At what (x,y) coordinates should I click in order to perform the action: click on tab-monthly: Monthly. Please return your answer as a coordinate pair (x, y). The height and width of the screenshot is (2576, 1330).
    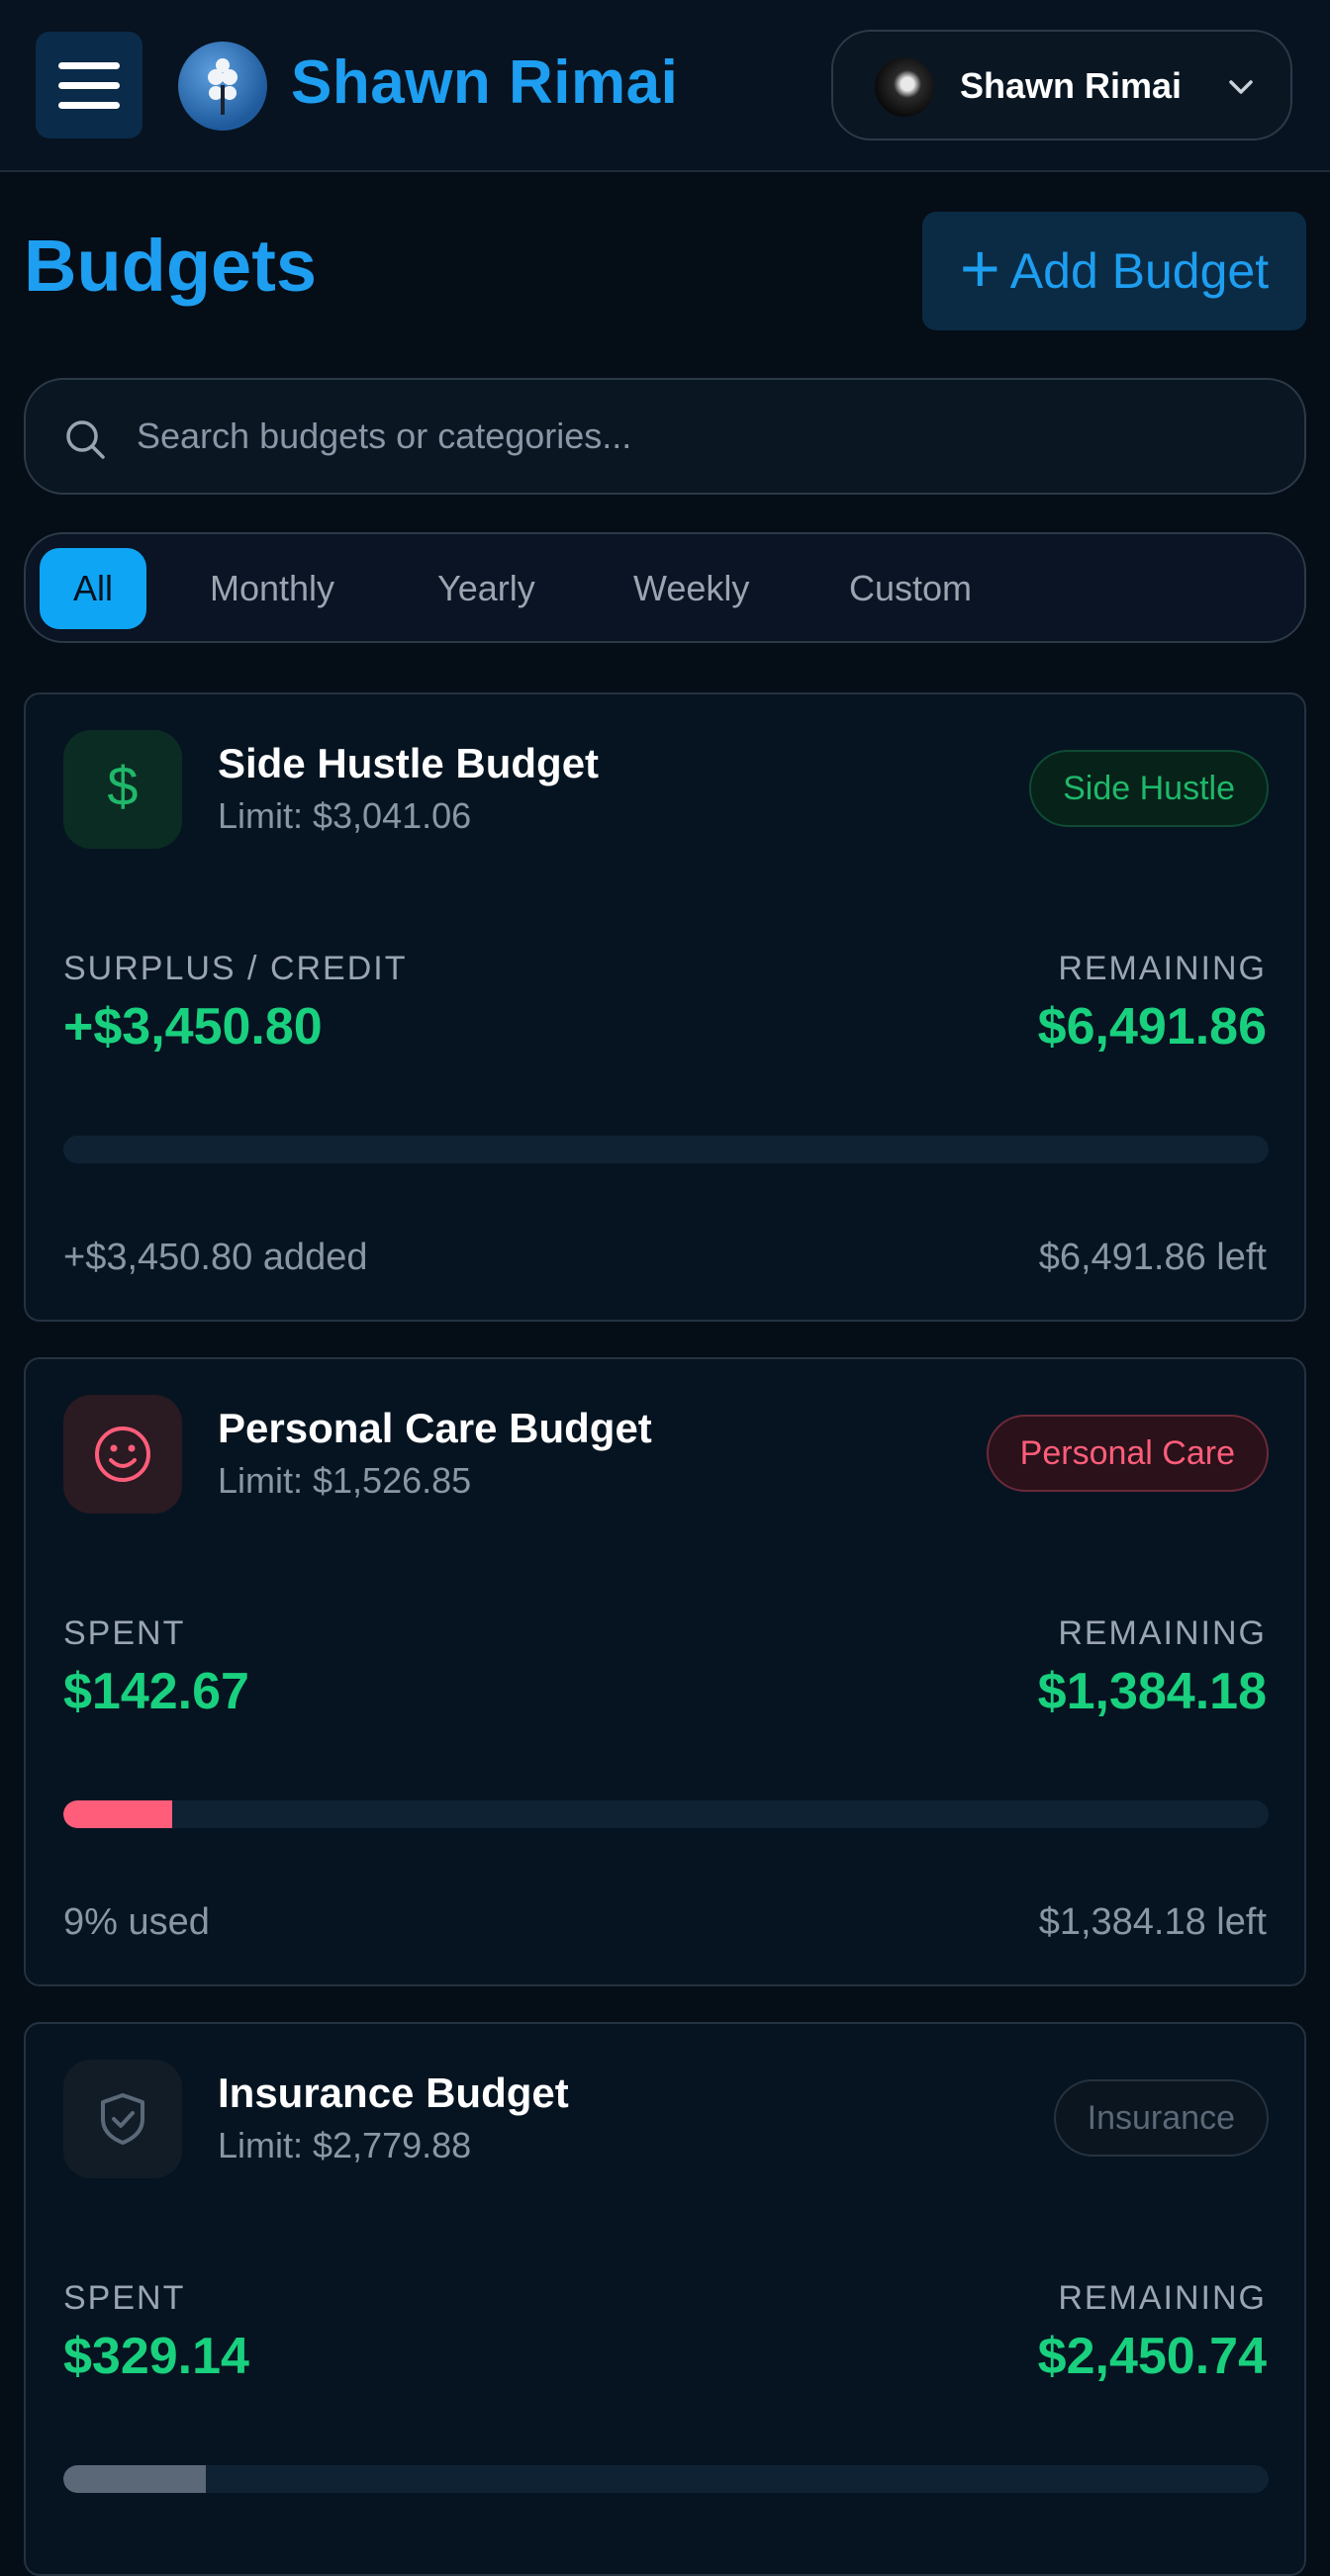
    Looking at the image, I should click on (272, 589).